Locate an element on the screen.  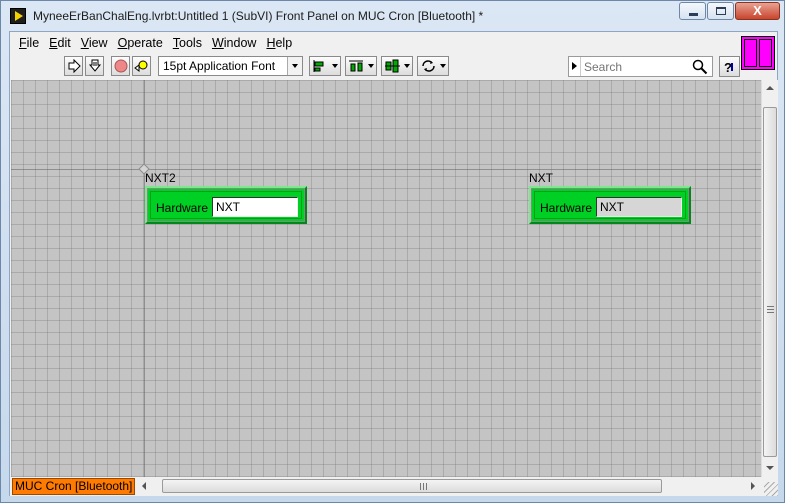
toolbar: 15pt Application Font Search ? is located at coordinates (376, 66).